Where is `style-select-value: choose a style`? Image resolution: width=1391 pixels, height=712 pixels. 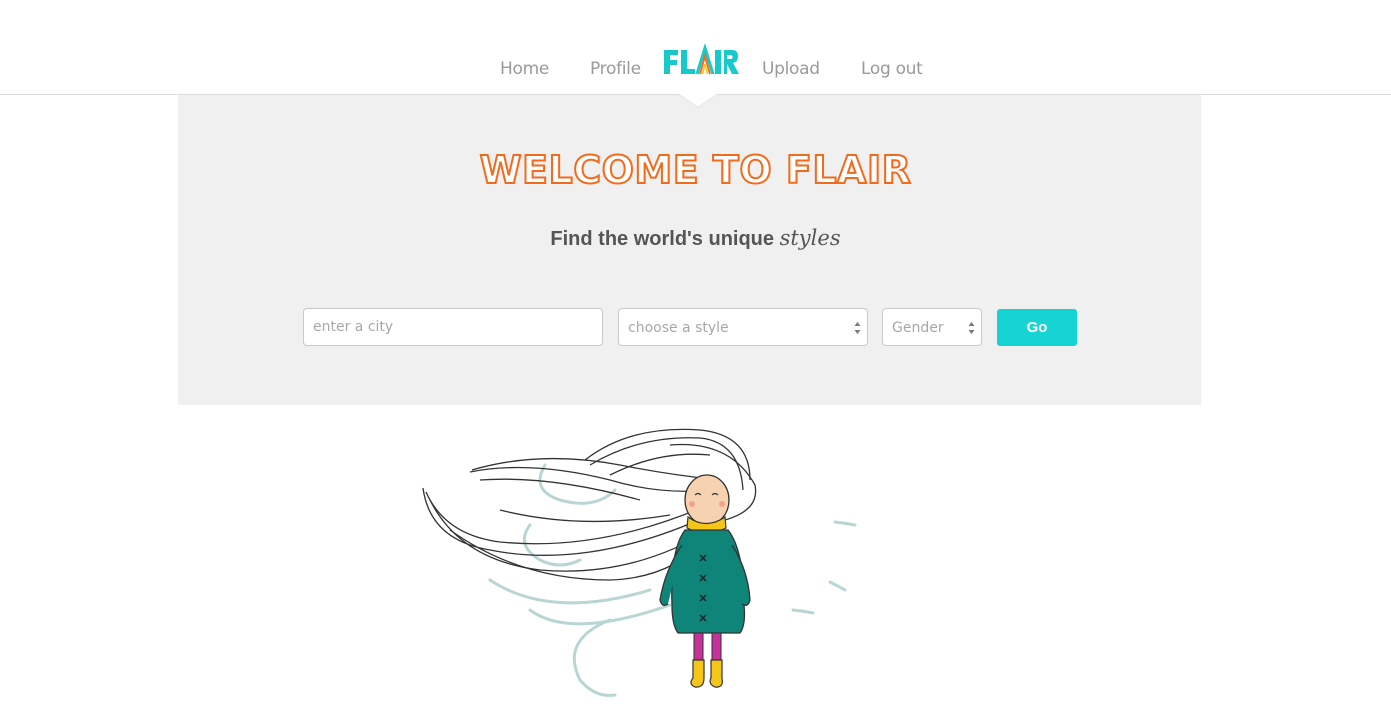 style-select-value: choose a style is located at coordinates (678, 328).